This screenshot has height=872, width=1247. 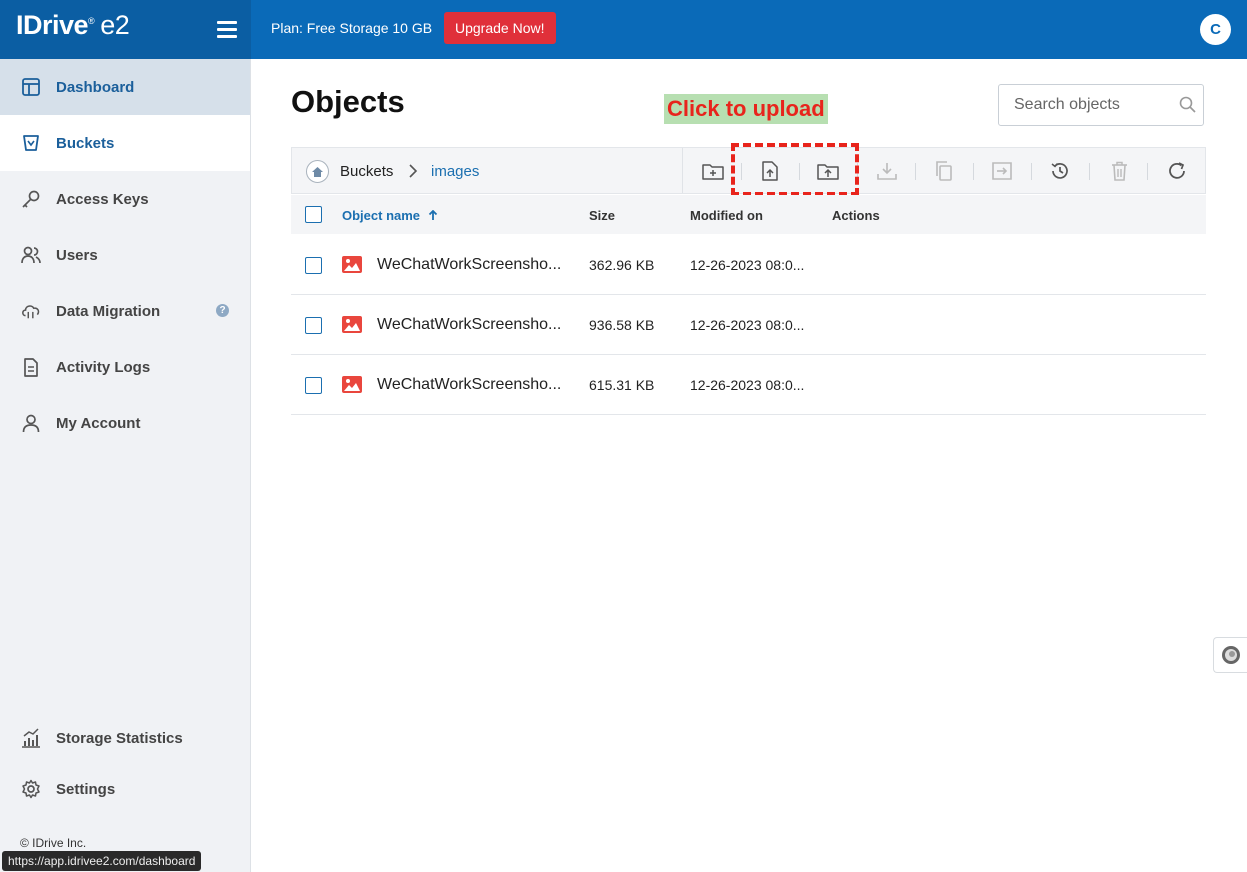 What do you see at coordinates (98, 423) in the screenshot?
I see `sidebar-item-label: My Account` at bounding box center [98, 423].